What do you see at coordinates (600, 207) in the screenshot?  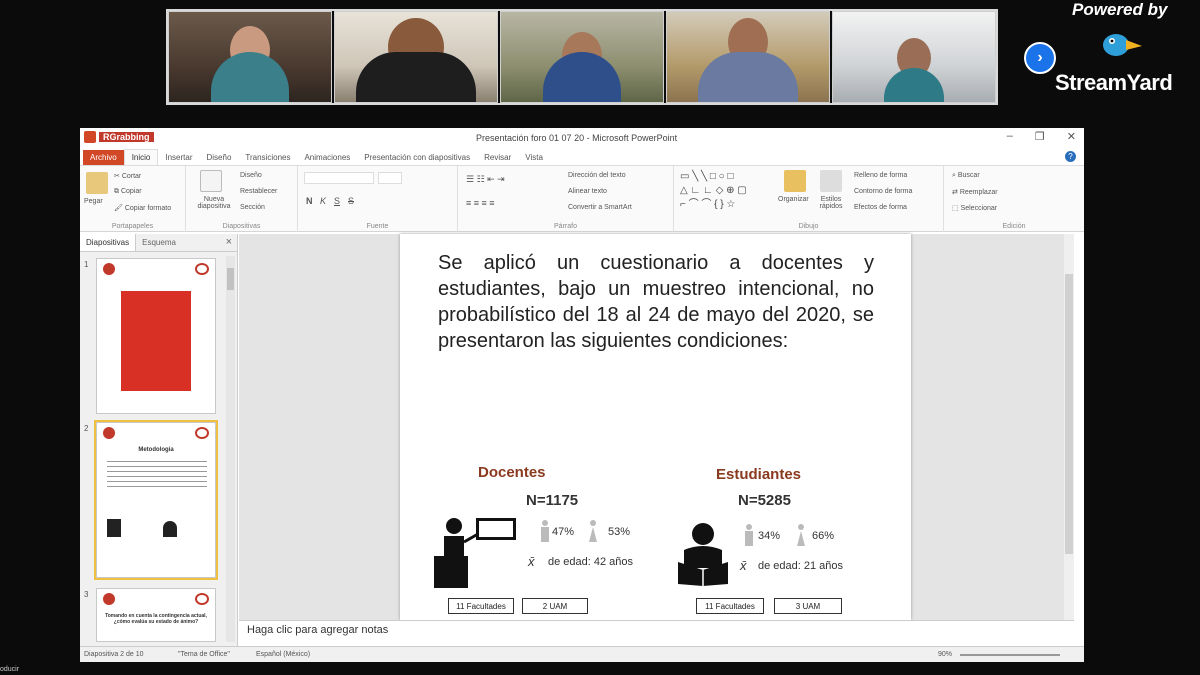 I see `smartart-button: Convertir a SmartArt` at bounding box center [600, 207].